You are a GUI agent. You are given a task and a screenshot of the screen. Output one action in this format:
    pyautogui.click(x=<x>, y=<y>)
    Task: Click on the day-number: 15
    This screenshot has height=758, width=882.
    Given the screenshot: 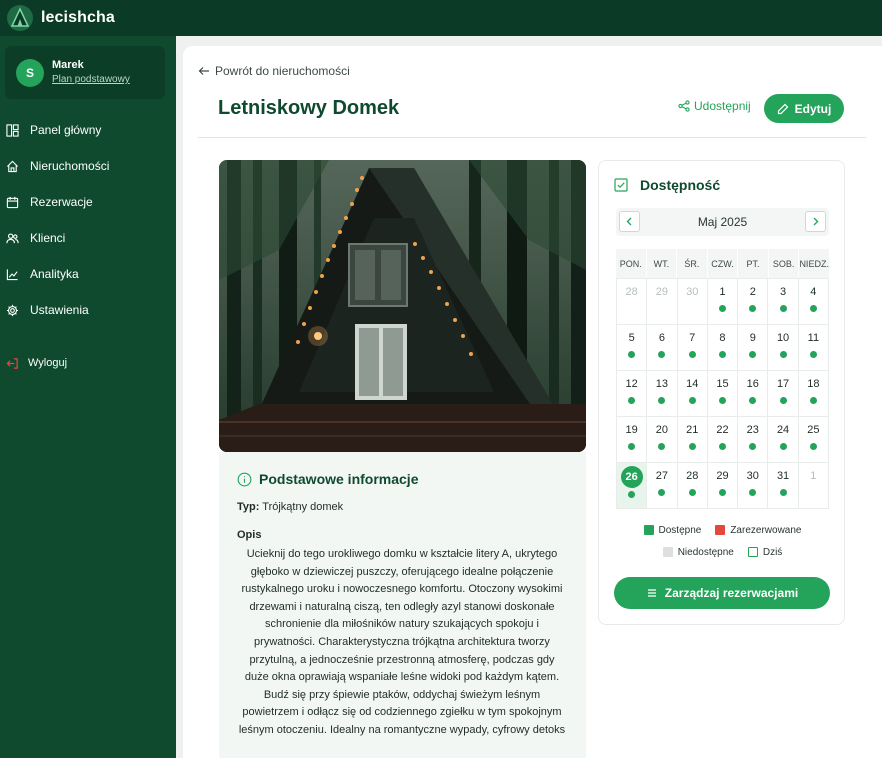 What is the action you would take?
    pyautogui.click(x=722, y=384)
    